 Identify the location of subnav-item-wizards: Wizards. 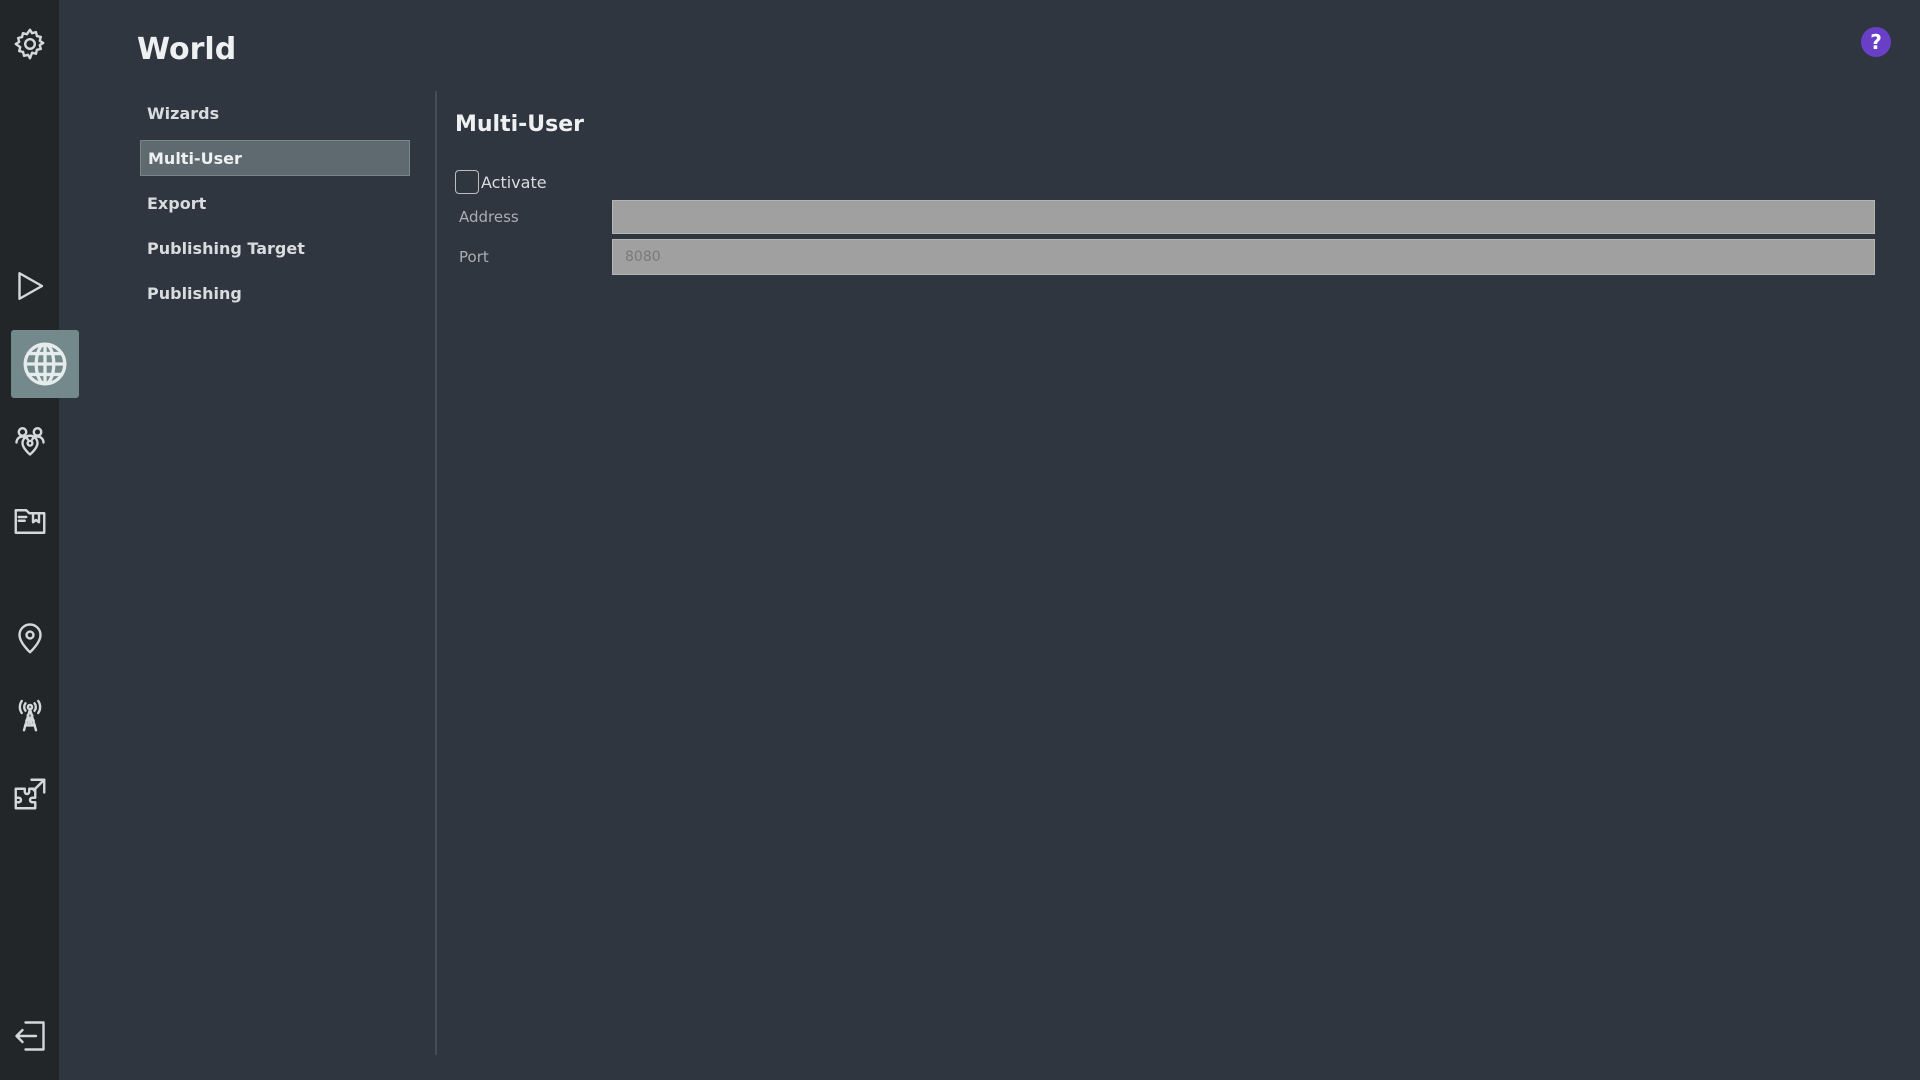
(275, 113).